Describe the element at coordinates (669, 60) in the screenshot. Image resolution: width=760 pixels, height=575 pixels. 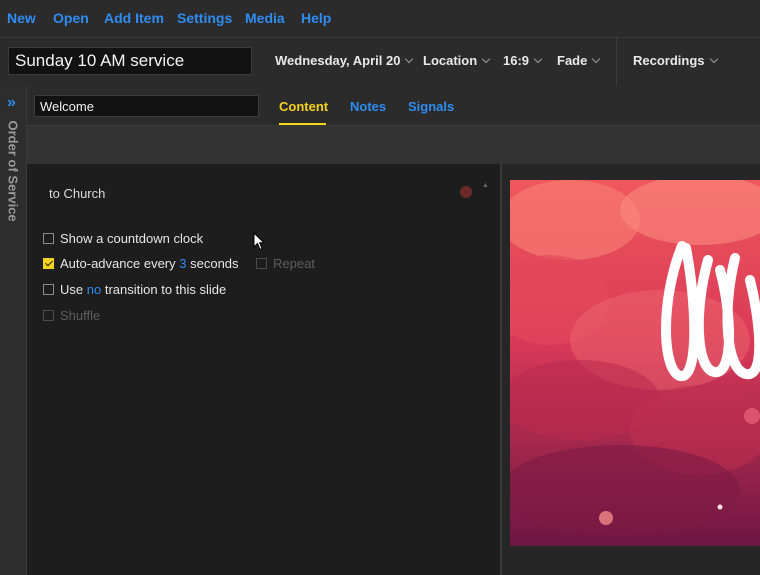
I see `recordings-label: Recordings` at that location.